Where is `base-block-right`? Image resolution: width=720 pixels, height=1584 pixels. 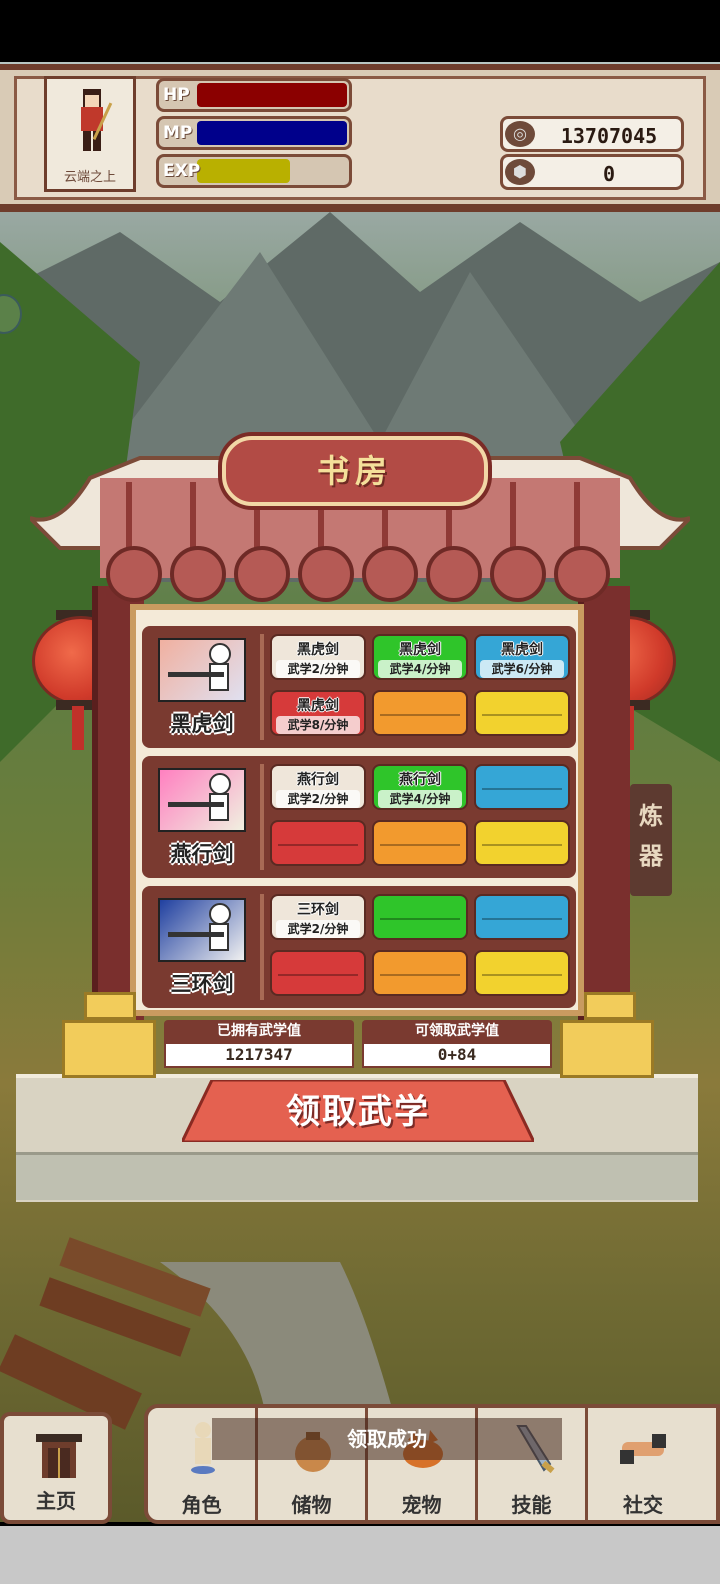 base-block-right is located at coordinates (607, 1049).